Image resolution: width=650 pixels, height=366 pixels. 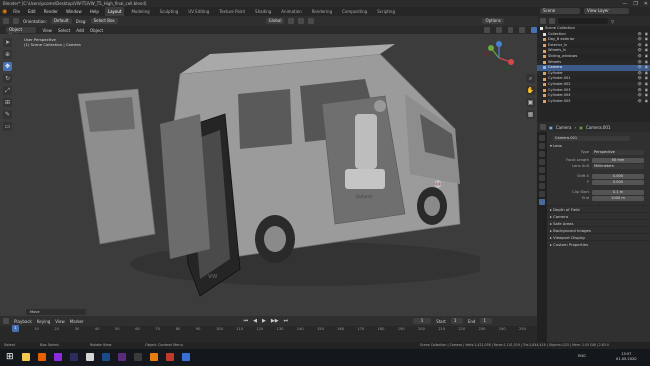 I want to click on workspace-tab-shading: Shading, so click(x=263, y=11).